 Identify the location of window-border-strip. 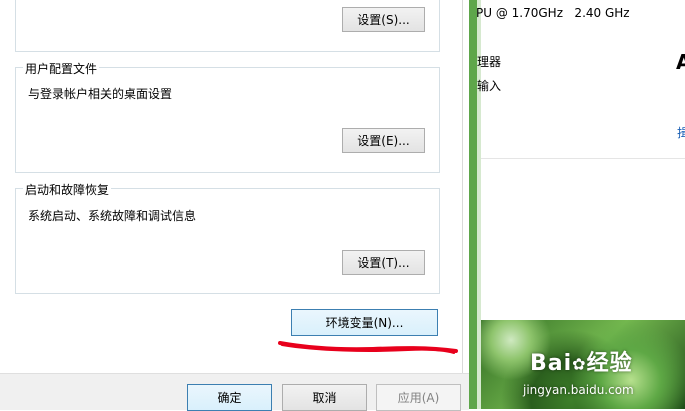
(473, 204).